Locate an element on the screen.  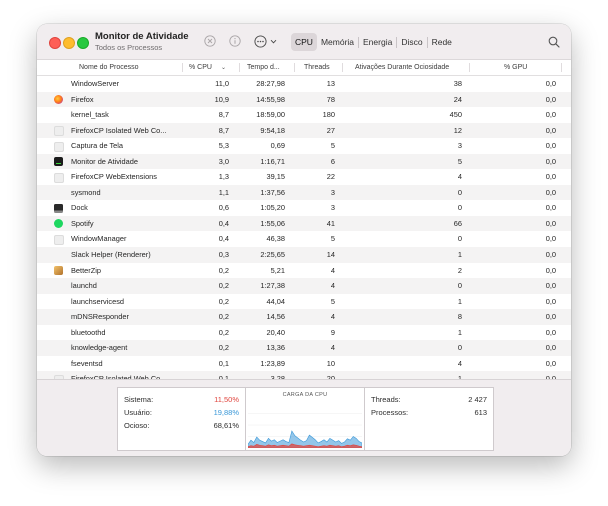
user-row: Usuário: 19,88% is located at coordinates (181, 413).